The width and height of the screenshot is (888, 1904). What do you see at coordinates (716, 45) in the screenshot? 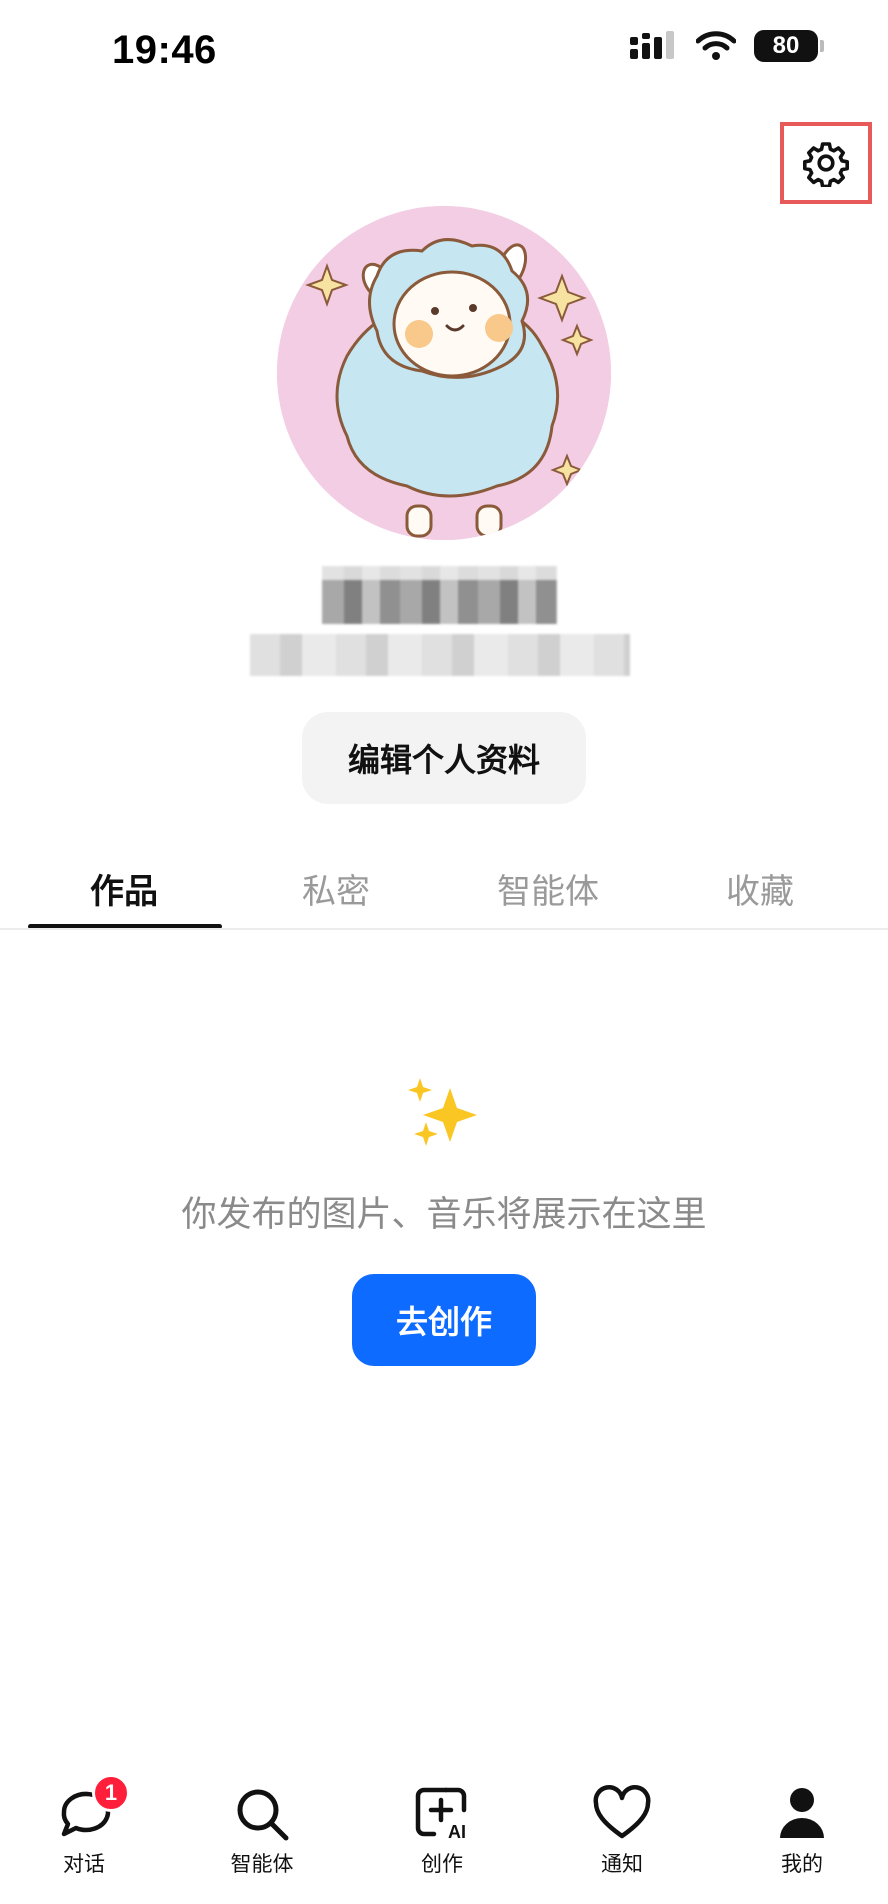
I see `wifi-icon` at bounding box center [716, 45].